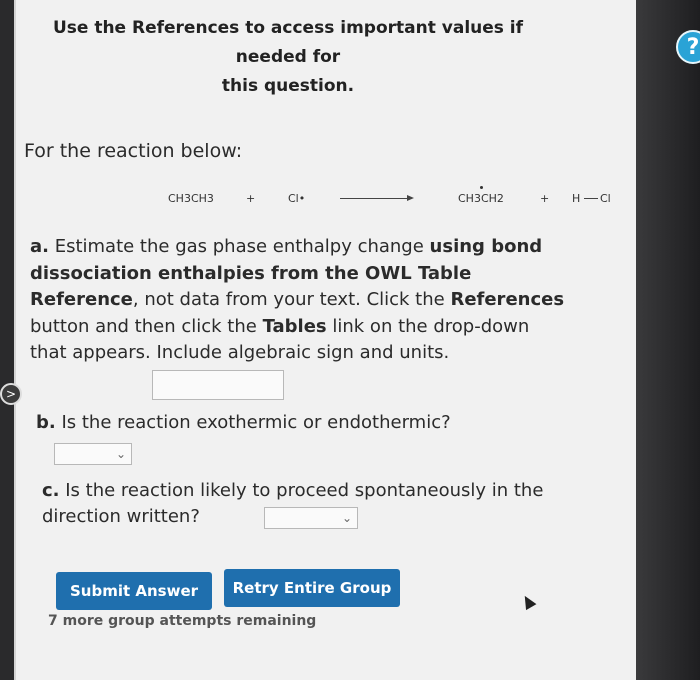  What do you see at coordinates (182, 621) in the screenshot?
I see `attempts-remaining: 7 more group attempts remaining` at bounding box center [182, 621].